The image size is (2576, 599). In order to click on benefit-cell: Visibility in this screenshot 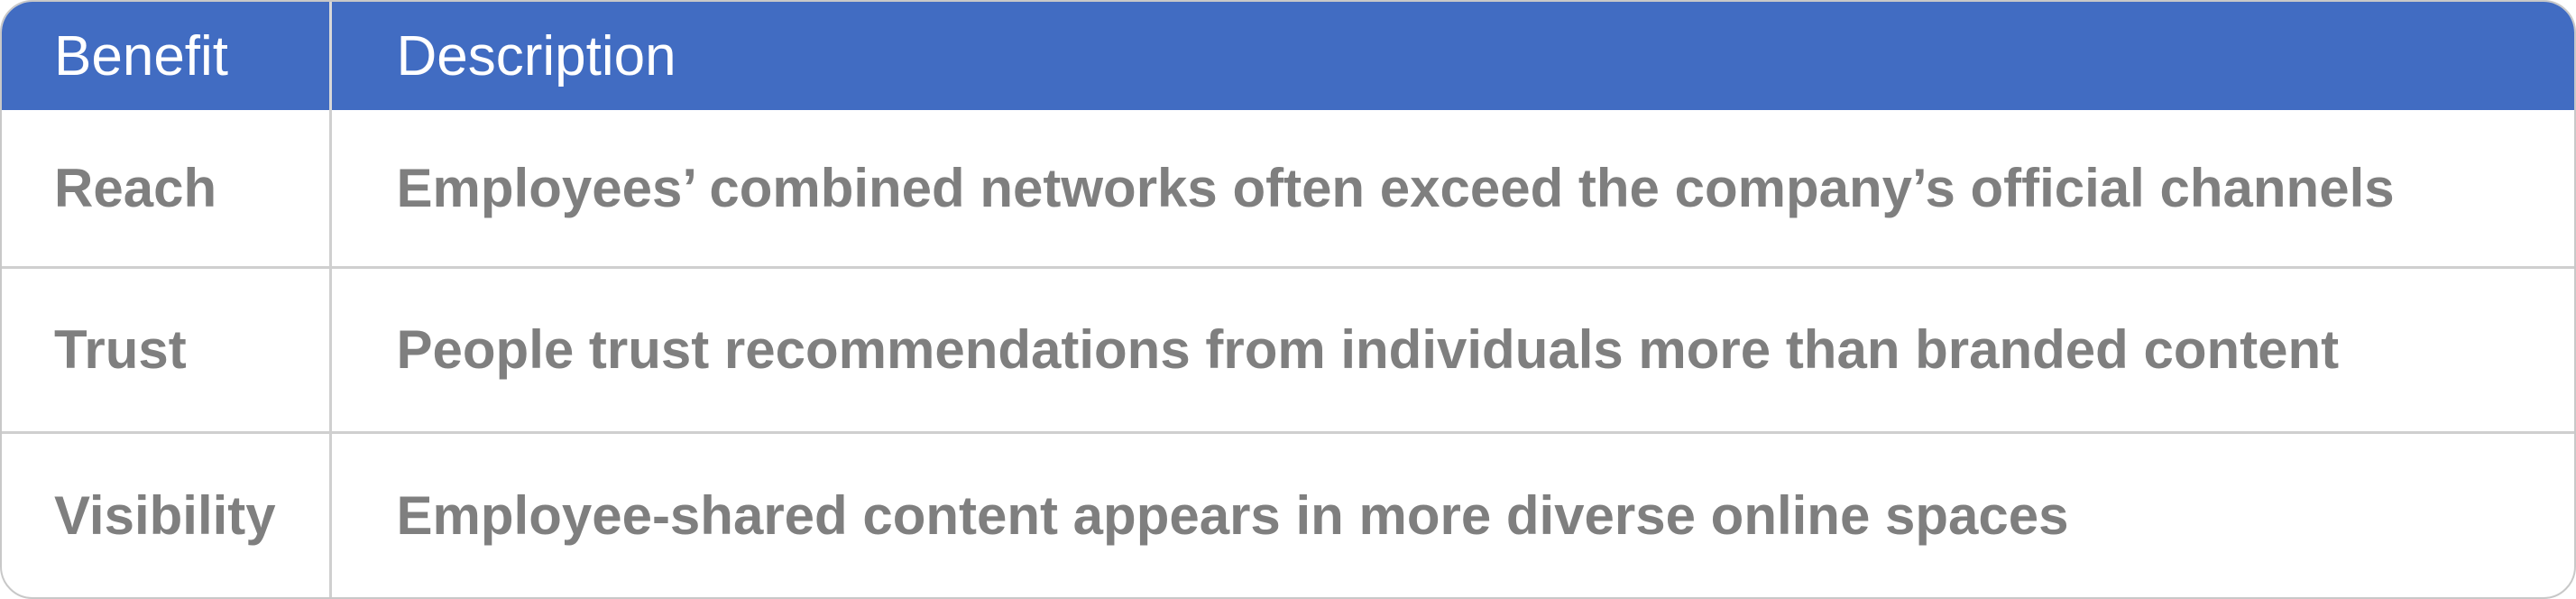, I will do `click(167, 514)`.